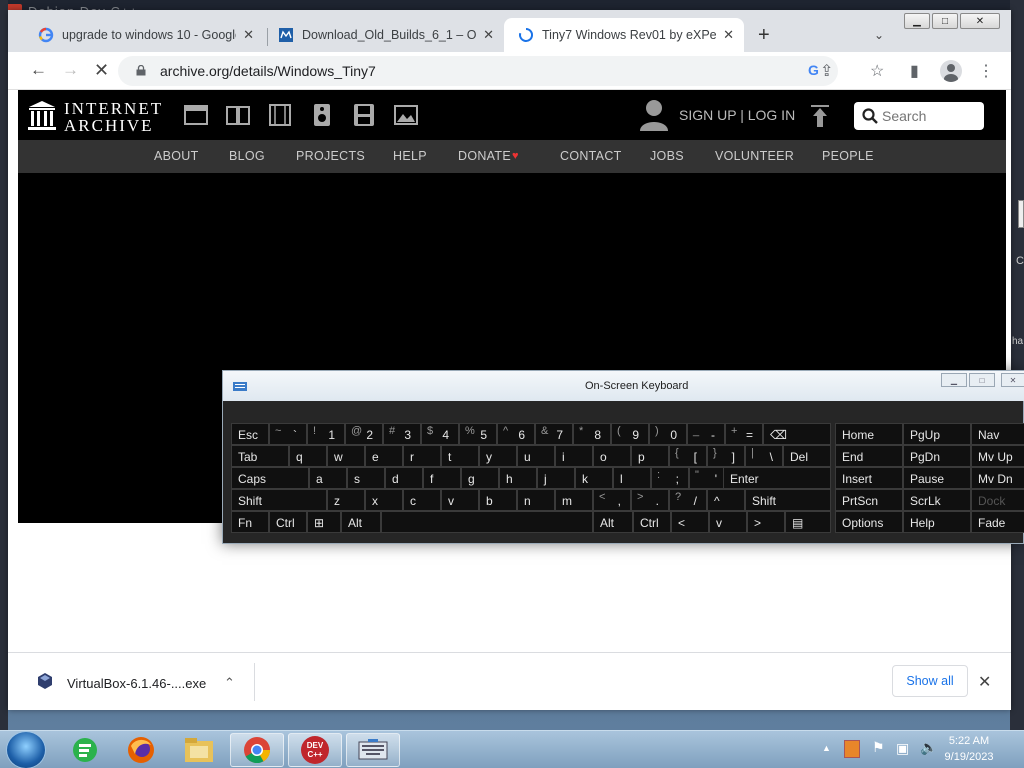 Image resolution: width=1024 pixels, height=768 pixels. I want to click on key-tab: Tab, so click(260, 456).